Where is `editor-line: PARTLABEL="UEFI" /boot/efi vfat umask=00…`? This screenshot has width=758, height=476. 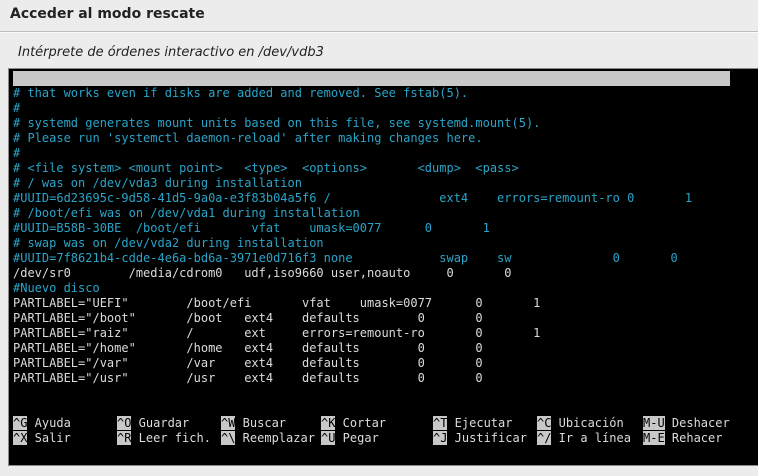
editor-line: PARTLABEL="UEFI" /boot/efi vfat umask=00… is located at coordinates (277, 303).